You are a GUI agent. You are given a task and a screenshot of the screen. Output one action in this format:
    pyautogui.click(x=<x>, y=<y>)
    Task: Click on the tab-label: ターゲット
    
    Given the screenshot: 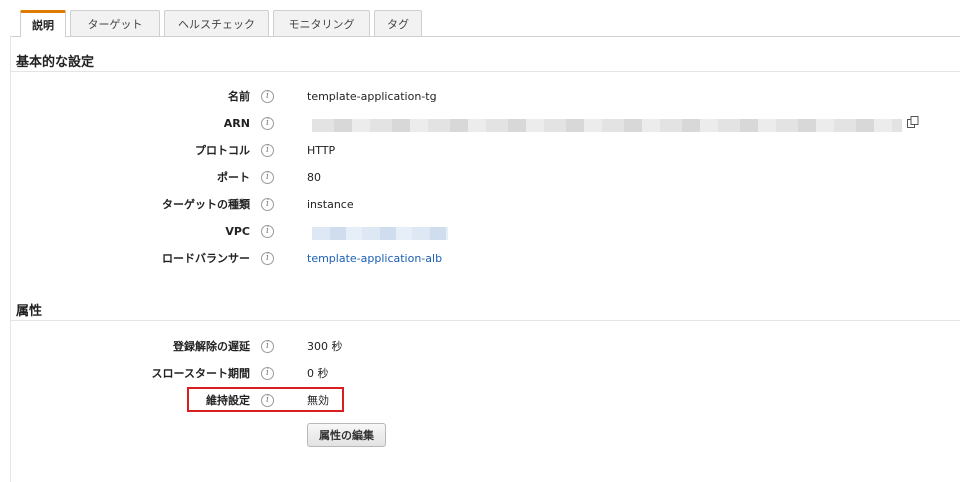 What is the action you would take?
    pyautogui.click(x=115, y=24)
    